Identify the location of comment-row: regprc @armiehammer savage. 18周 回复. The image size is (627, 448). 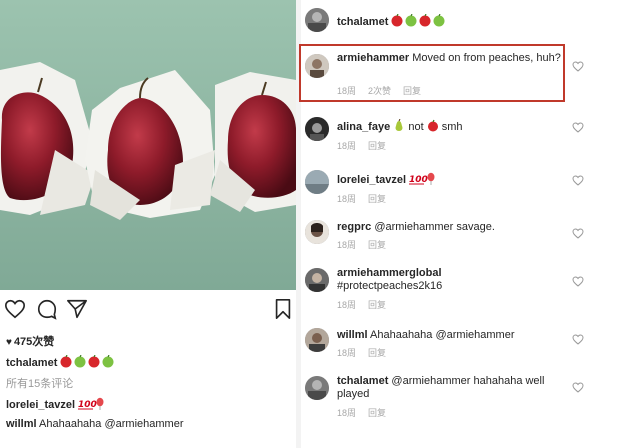
(446, 235).